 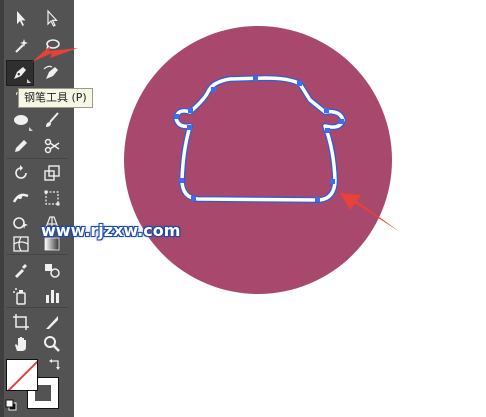 What do you see at coordinates (111, 230) in the screenshot?
I see `watermark-text: www.rjzxw.com` at bounding box center [111, 230].